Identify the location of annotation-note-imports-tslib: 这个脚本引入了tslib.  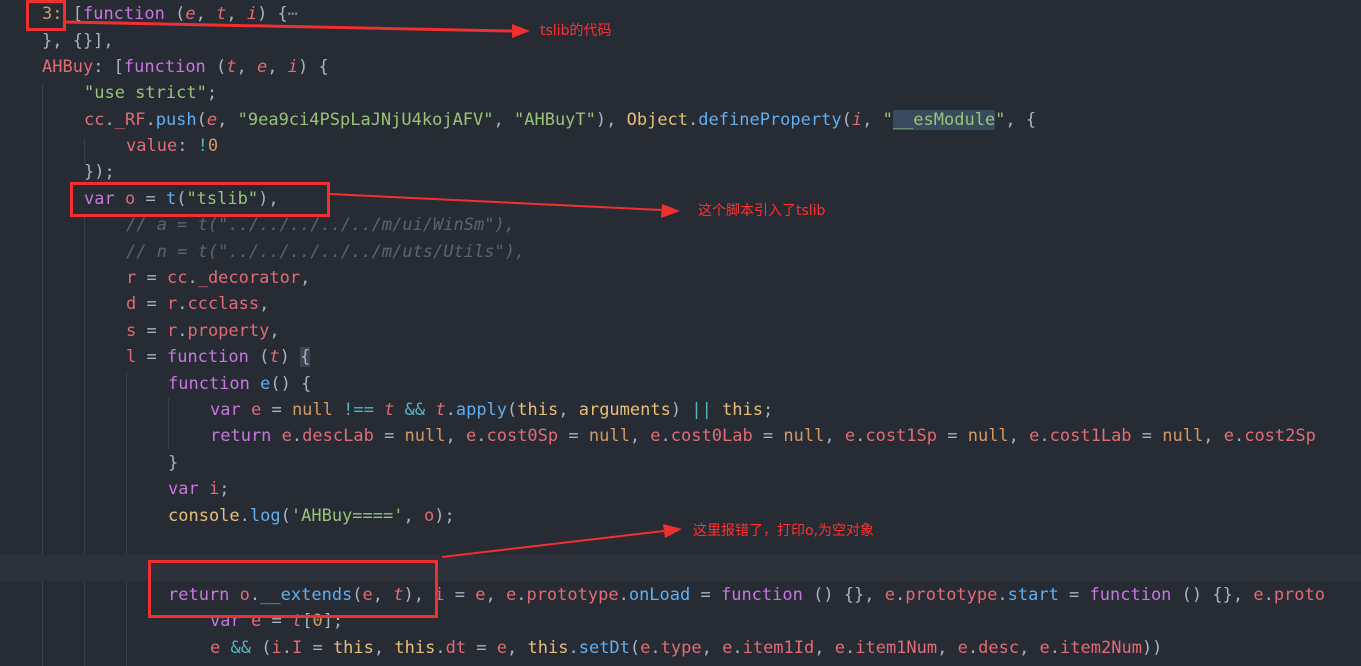
(762, 211).